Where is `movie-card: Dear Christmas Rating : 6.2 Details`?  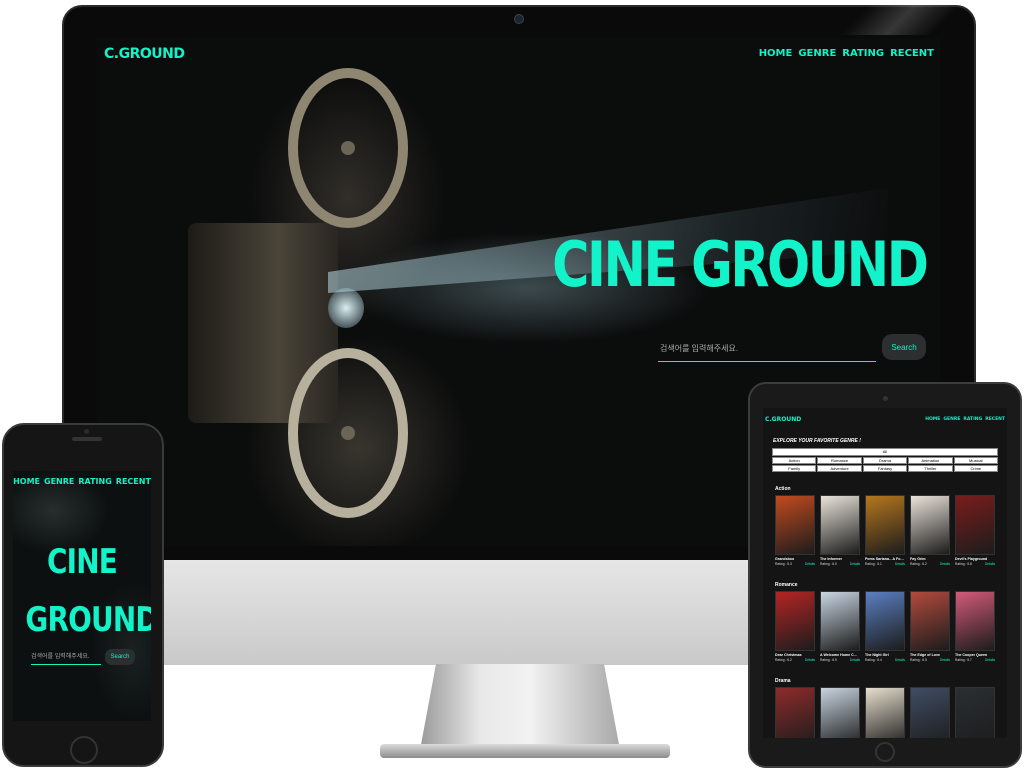 movie-card: Dear Christmas Rating : 6.2 Details is located at coordinates (795, 626).